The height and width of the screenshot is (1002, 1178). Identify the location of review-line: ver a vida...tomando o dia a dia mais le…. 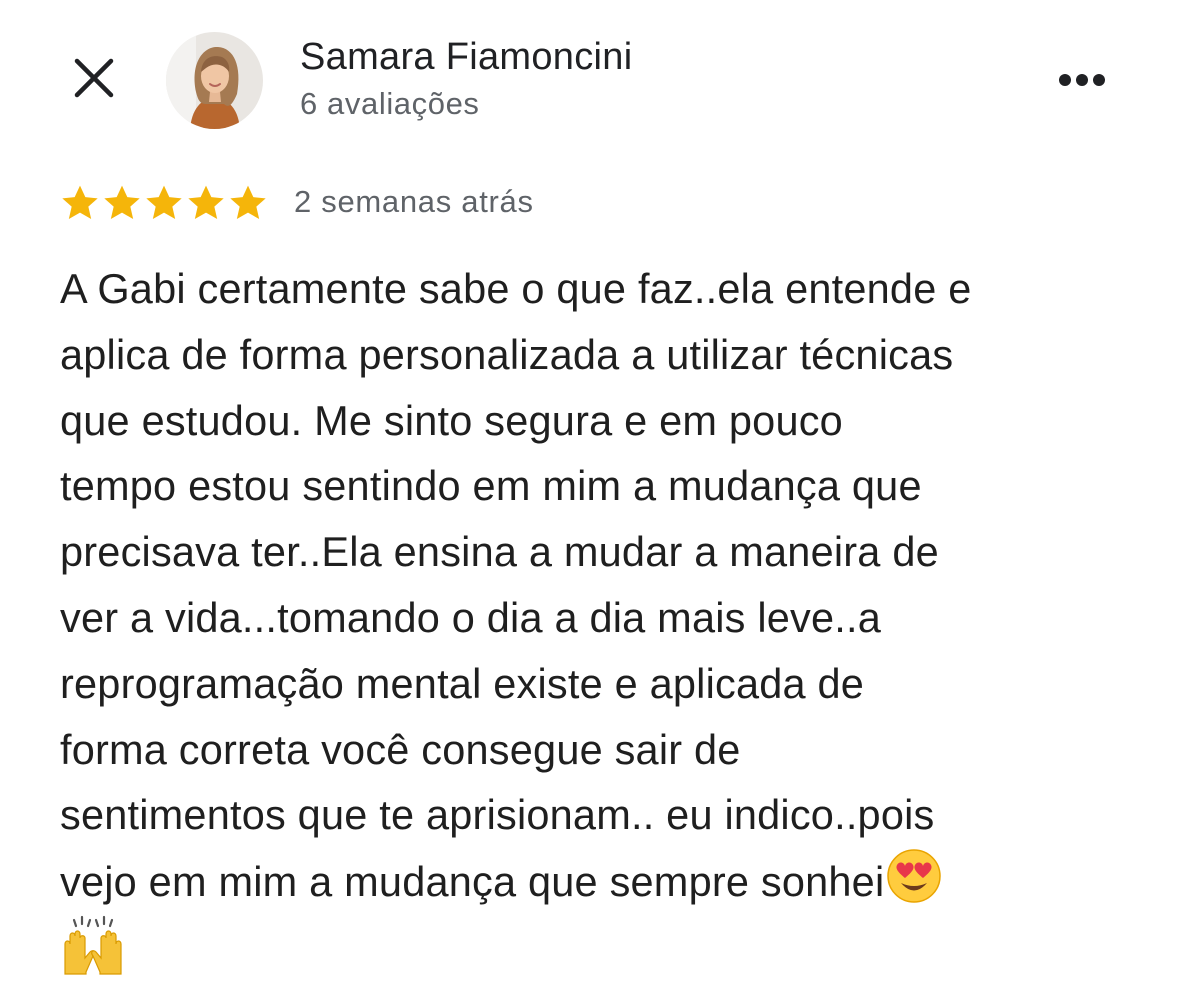
(471, 617).